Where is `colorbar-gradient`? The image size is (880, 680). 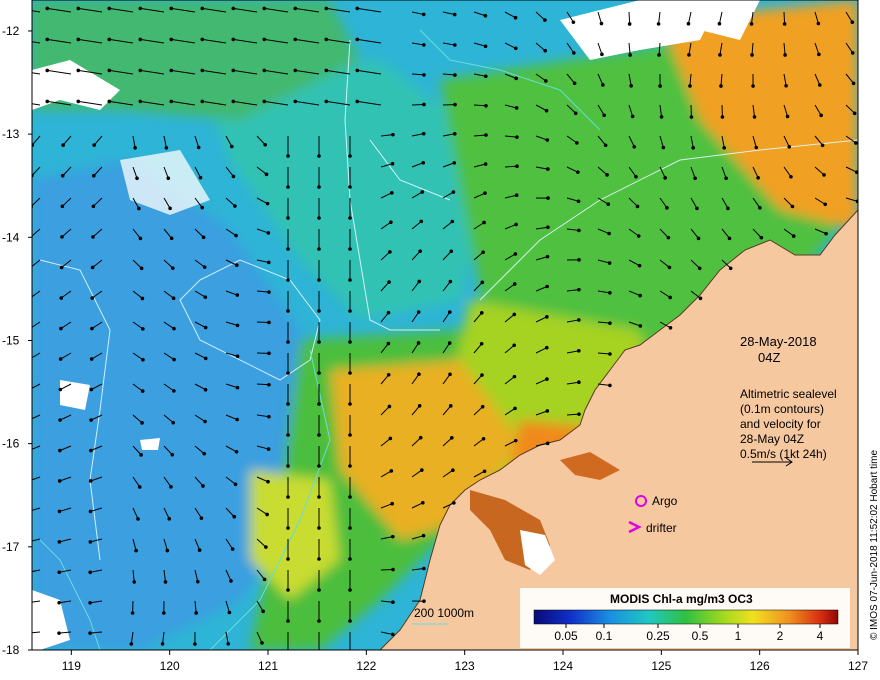
colorbar-gradient is located at coordinates (686, 617).